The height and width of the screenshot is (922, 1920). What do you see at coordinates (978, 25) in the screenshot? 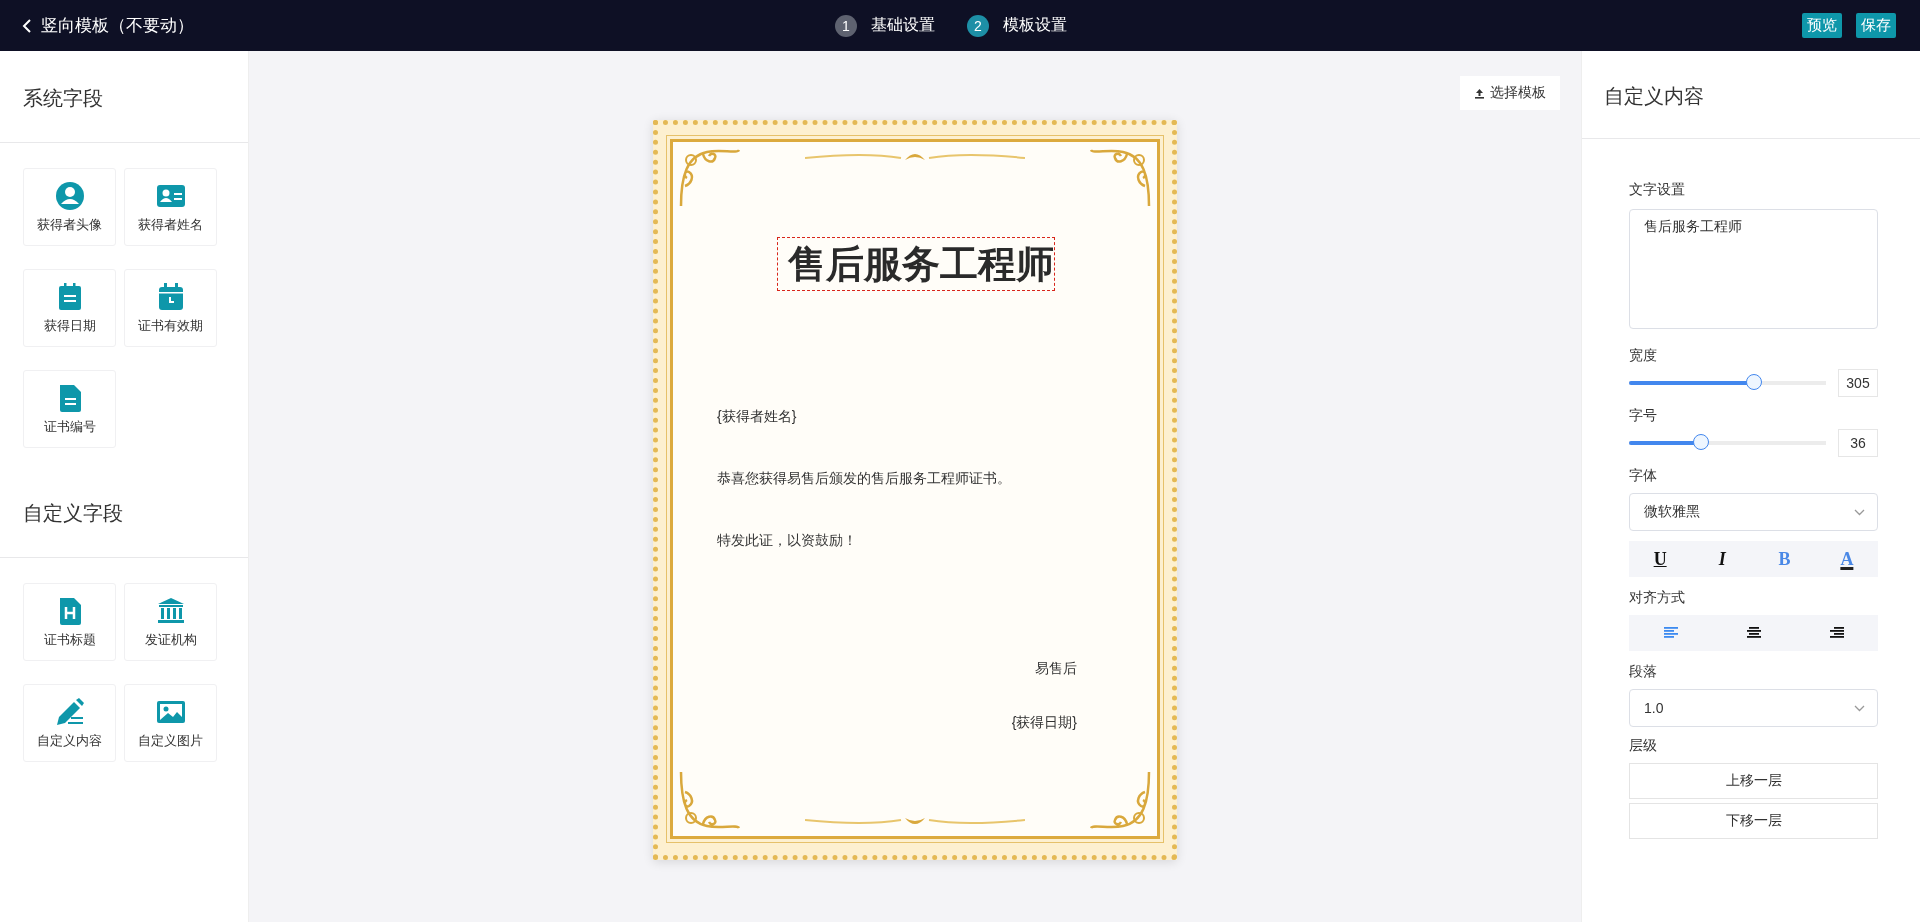
I see `step-number: 2` at bounding box center [978, 25].